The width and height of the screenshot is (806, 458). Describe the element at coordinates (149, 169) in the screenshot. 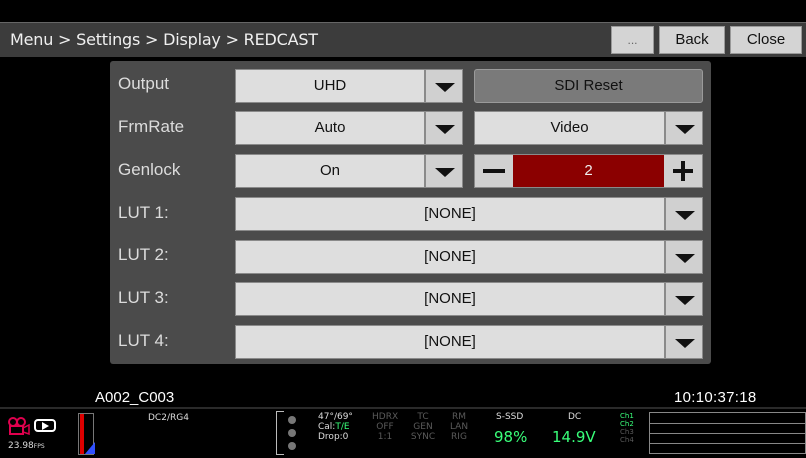

I see `genlock-label: Genlock` at that location.